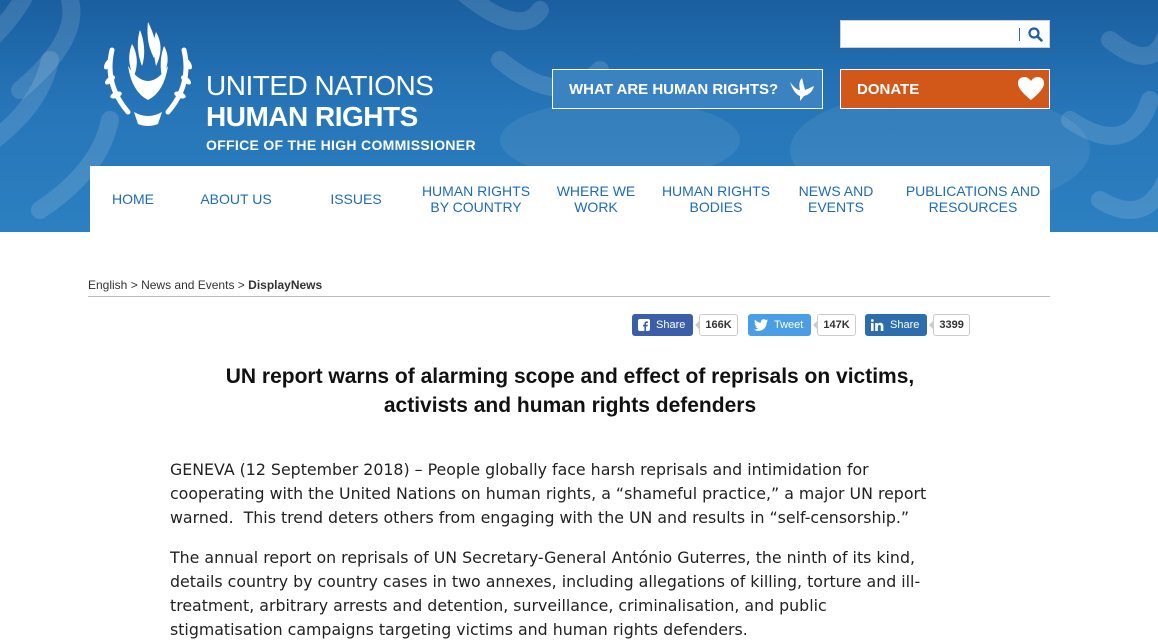 This screenshot has width=1158, height=644. I want to click on twitter-tweet-button: Tweet, so click(780, 325).